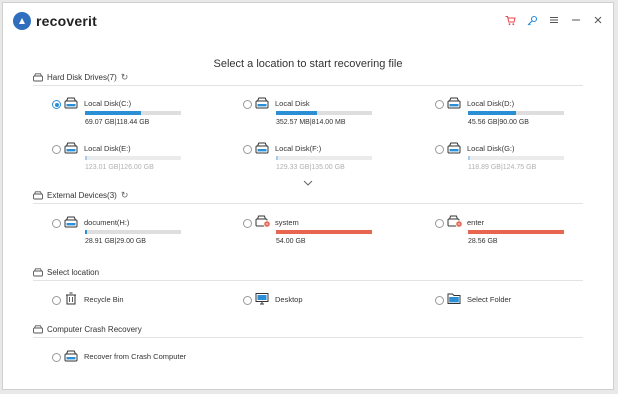 The height and width of the screenshot is (394, 618). Describe the element at coordinates (135, 356) in the screenshot. I see `item-label: Recover from Crash Computer` at that location.